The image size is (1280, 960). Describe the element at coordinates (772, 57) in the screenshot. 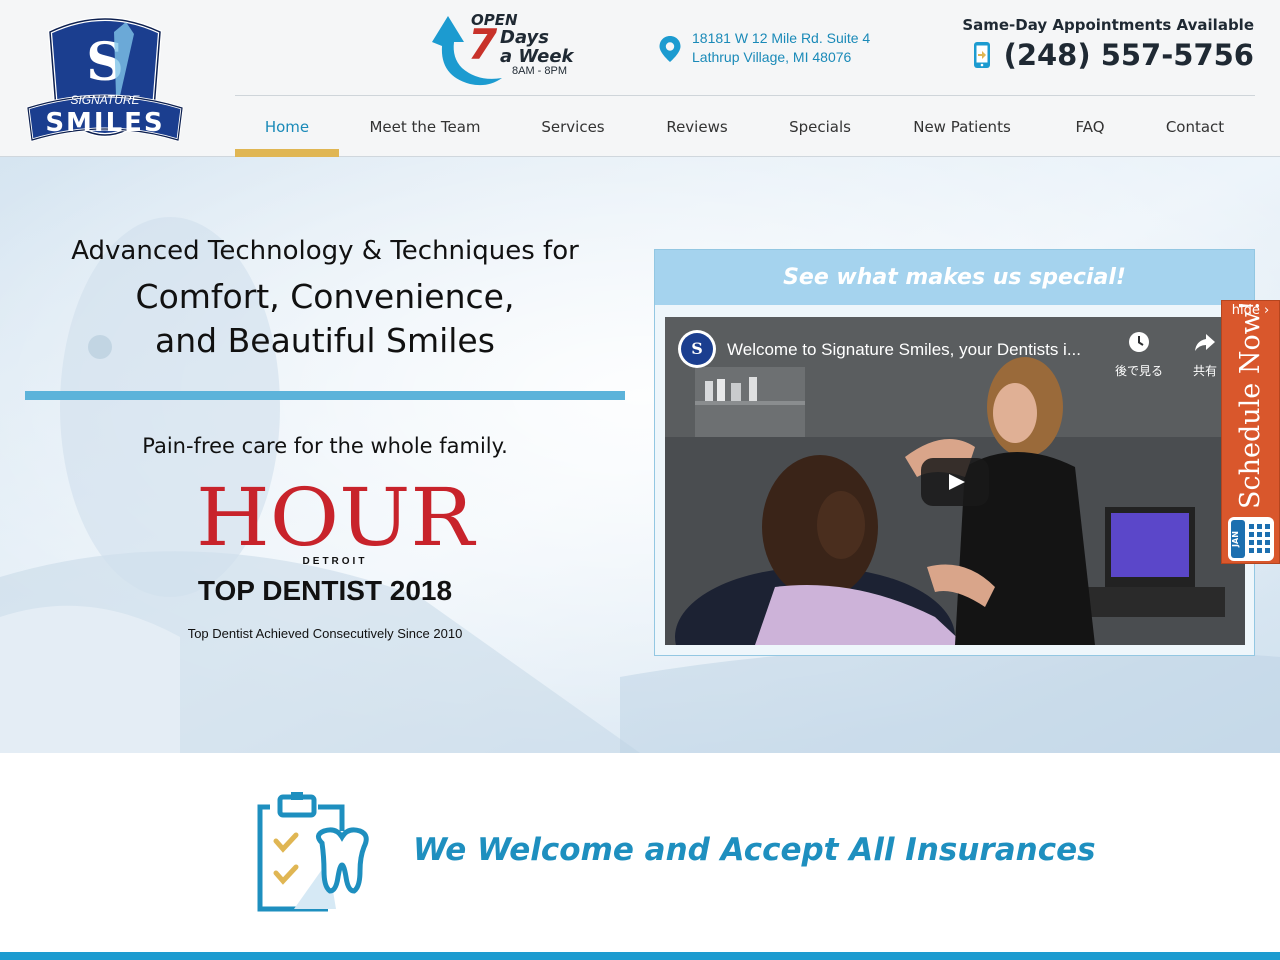

I see `address-line-2: Lathrup Village, MI 48076` at that location.